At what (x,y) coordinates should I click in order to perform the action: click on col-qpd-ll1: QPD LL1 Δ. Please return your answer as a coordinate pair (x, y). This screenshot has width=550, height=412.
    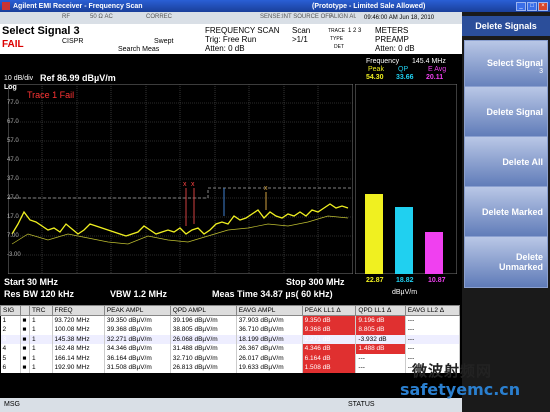
    Looking at the image, I should click on (380, 310).